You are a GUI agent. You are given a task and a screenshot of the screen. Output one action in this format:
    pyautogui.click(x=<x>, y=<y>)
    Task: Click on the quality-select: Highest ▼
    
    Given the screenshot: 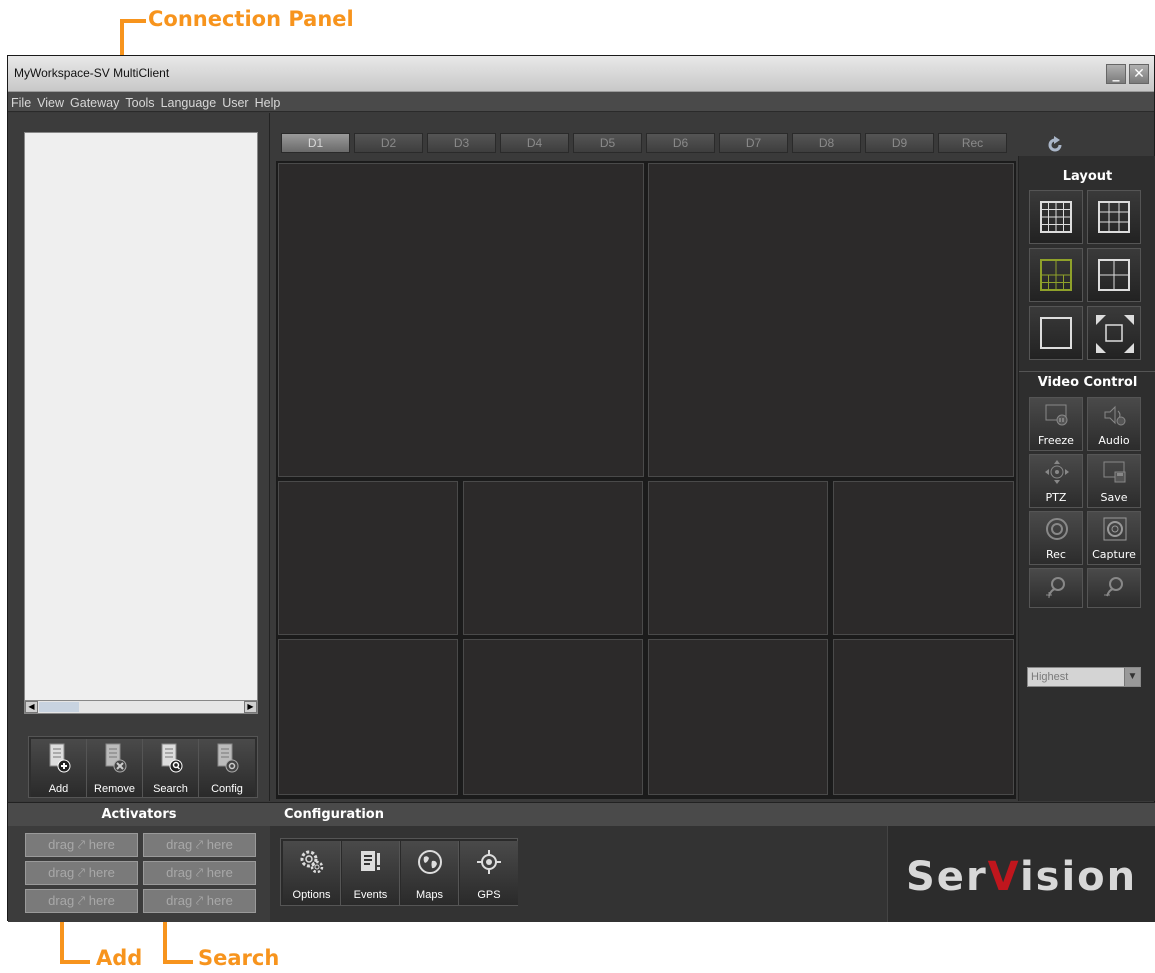 What is the action you would take?
    pyautogui.click(x=1084, y=677)
    